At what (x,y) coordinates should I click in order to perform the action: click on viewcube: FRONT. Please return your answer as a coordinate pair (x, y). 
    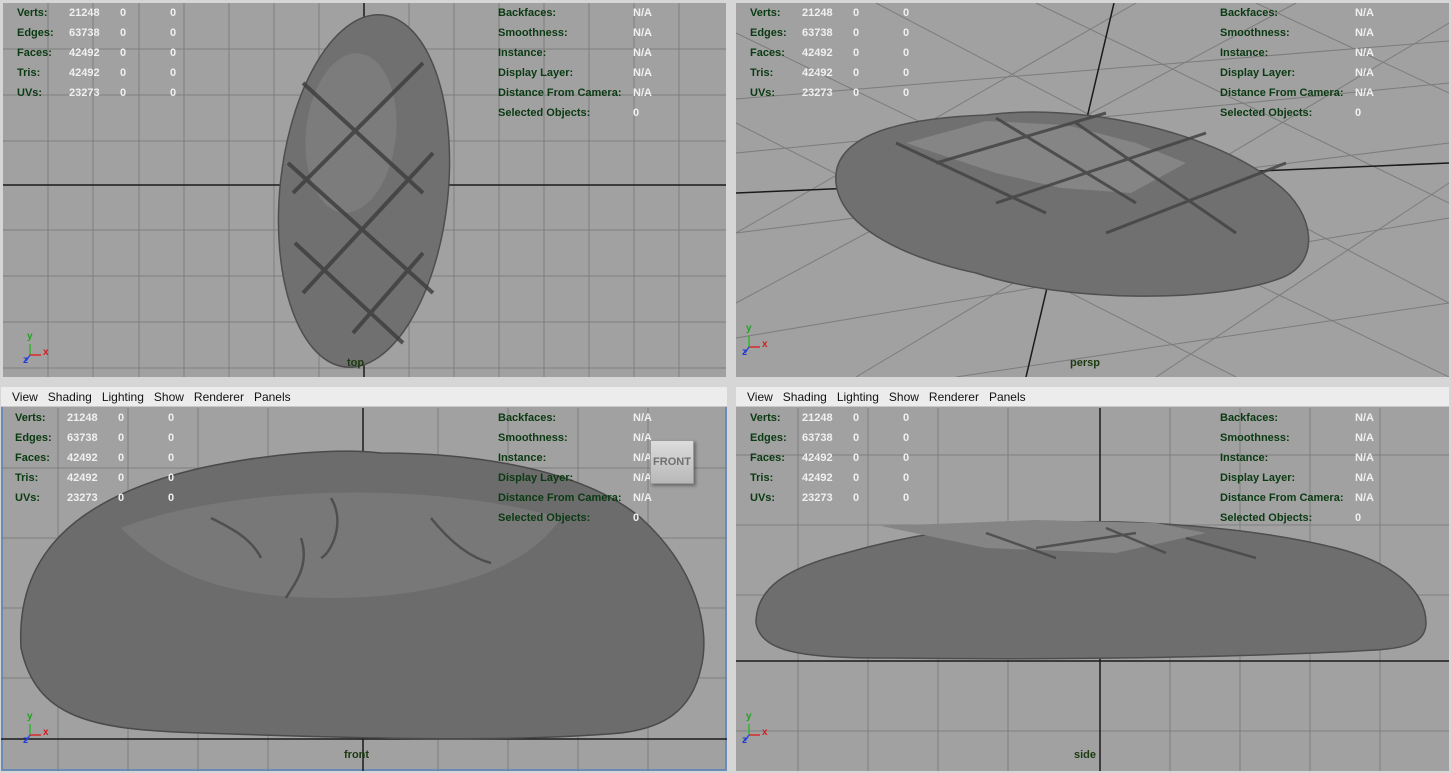
    Looking at the image, I should click on (672, 462).